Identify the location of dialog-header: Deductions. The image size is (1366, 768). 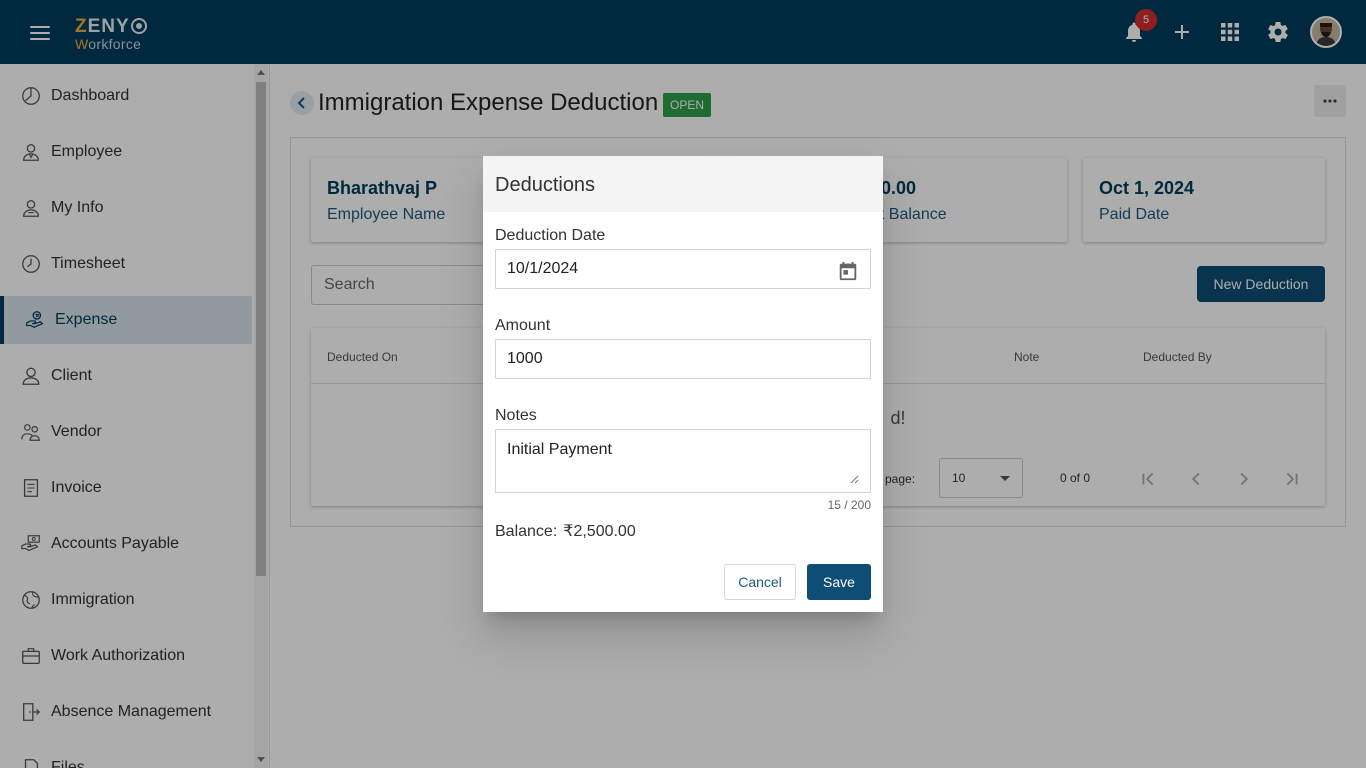
(683, 184).